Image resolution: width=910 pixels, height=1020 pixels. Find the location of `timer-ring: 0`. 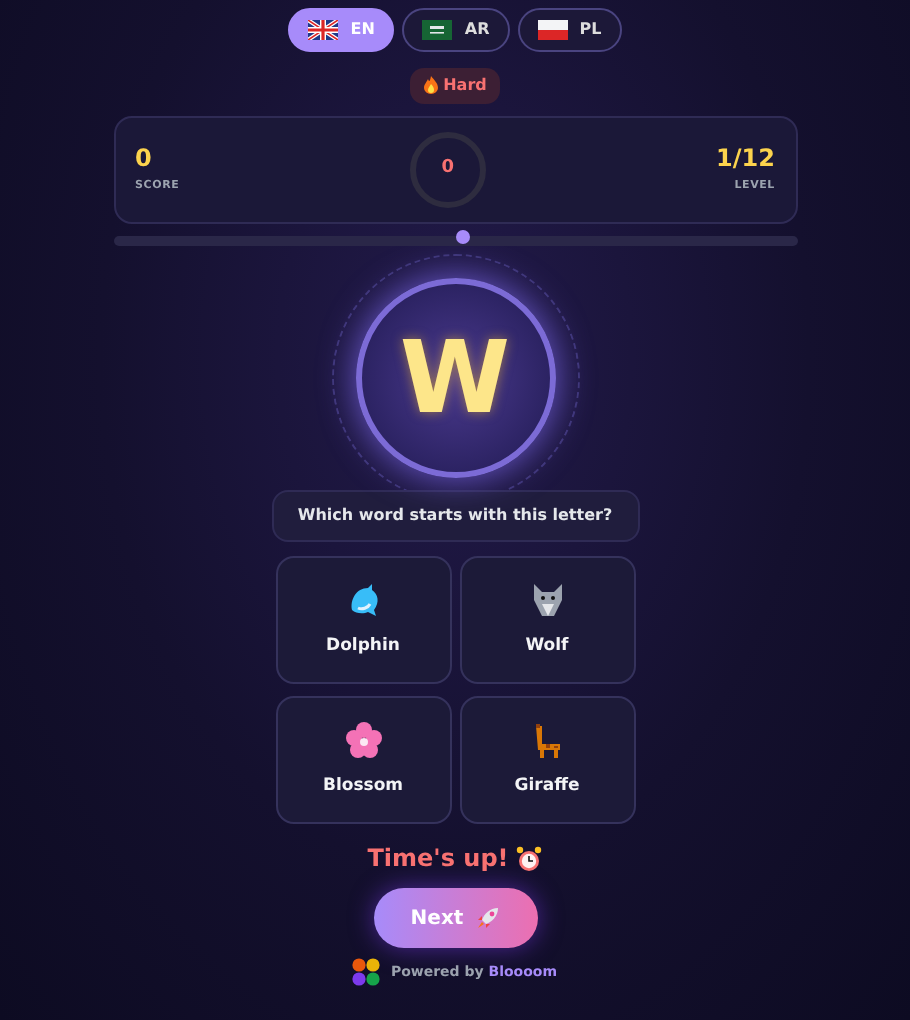

timer-ring: 0 is located at coordinates (447, 170).